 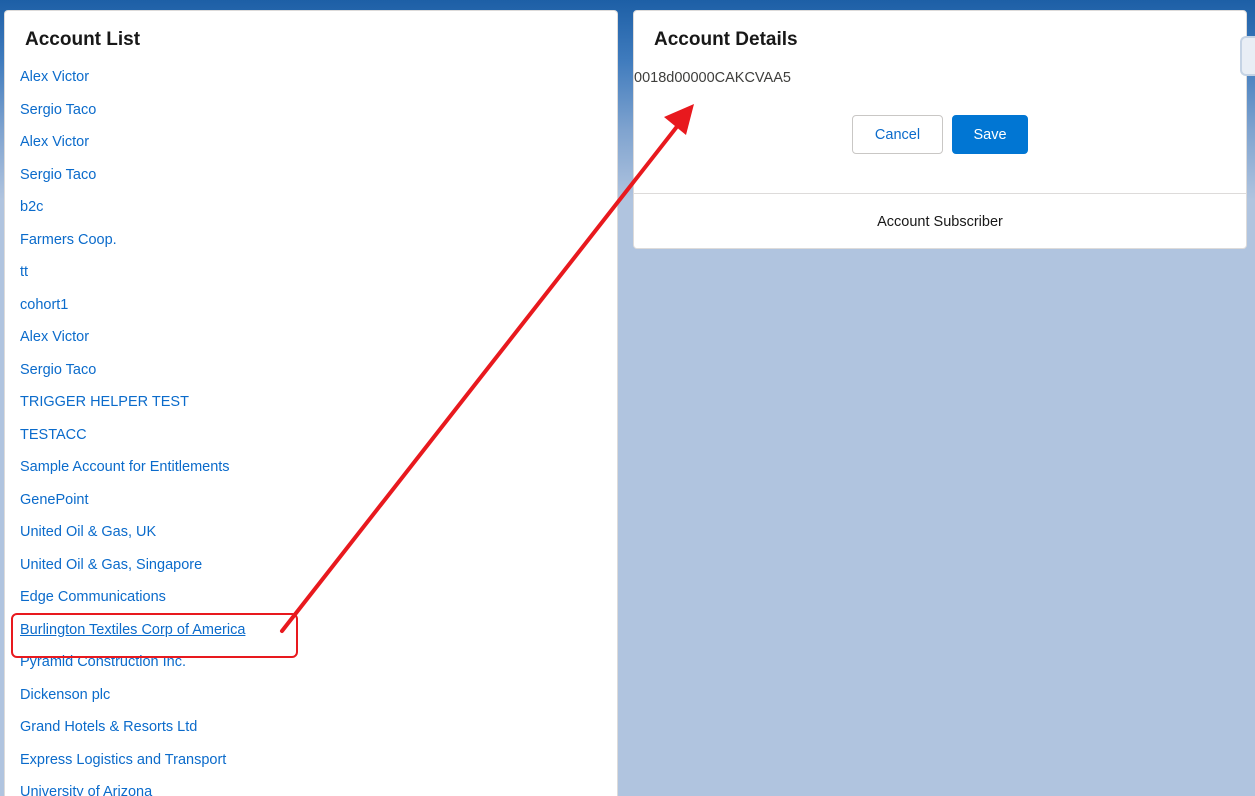 What do you see at coordinates (132, 569) in the screenshot?
I see `account-list-item: United Oil & Gas, Singapore` at bounding box center [132, 569].